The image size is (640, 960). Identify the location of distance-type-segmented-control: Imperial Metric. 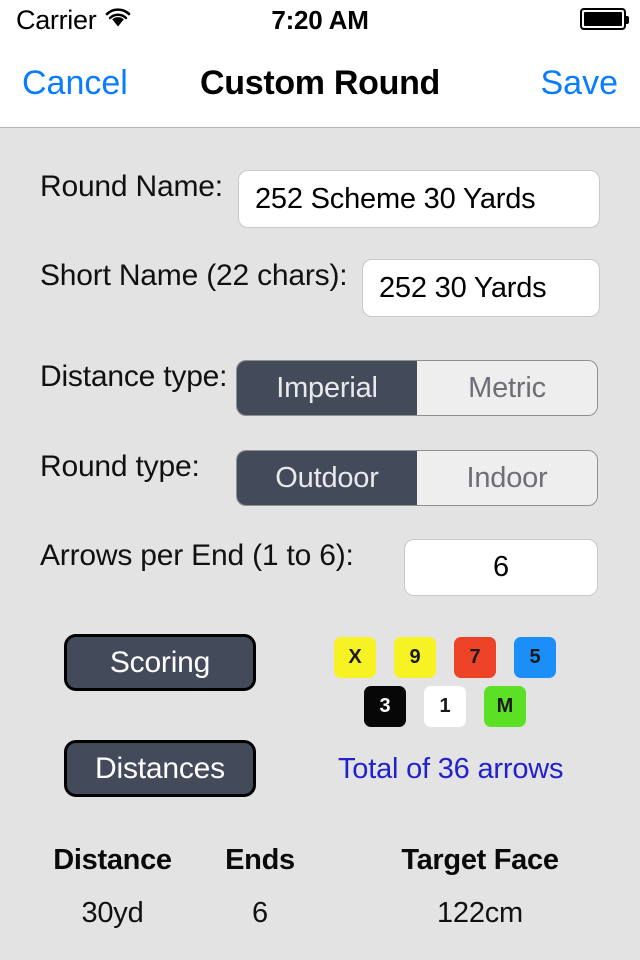
(417, 388).